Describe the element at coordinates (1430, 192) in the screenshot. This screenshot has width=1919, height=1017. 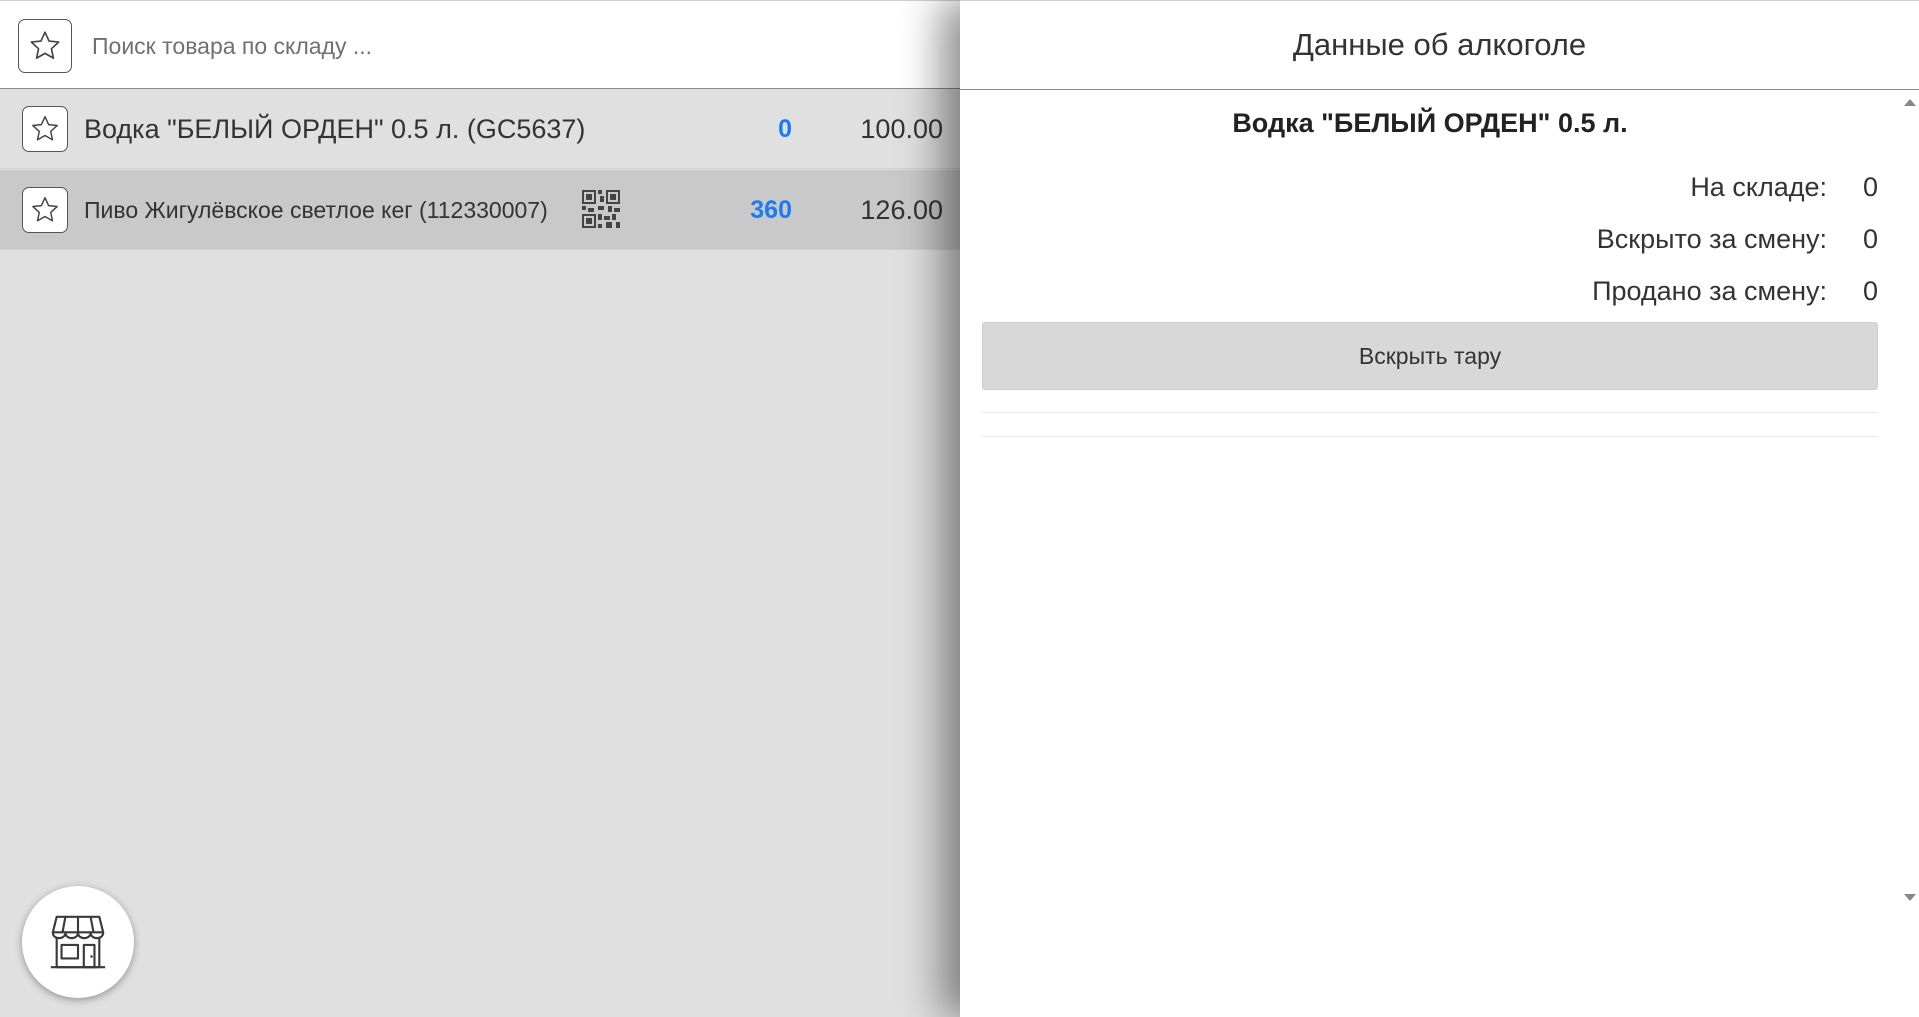
I see `stat-in-stock: На складе: 0` at that location.